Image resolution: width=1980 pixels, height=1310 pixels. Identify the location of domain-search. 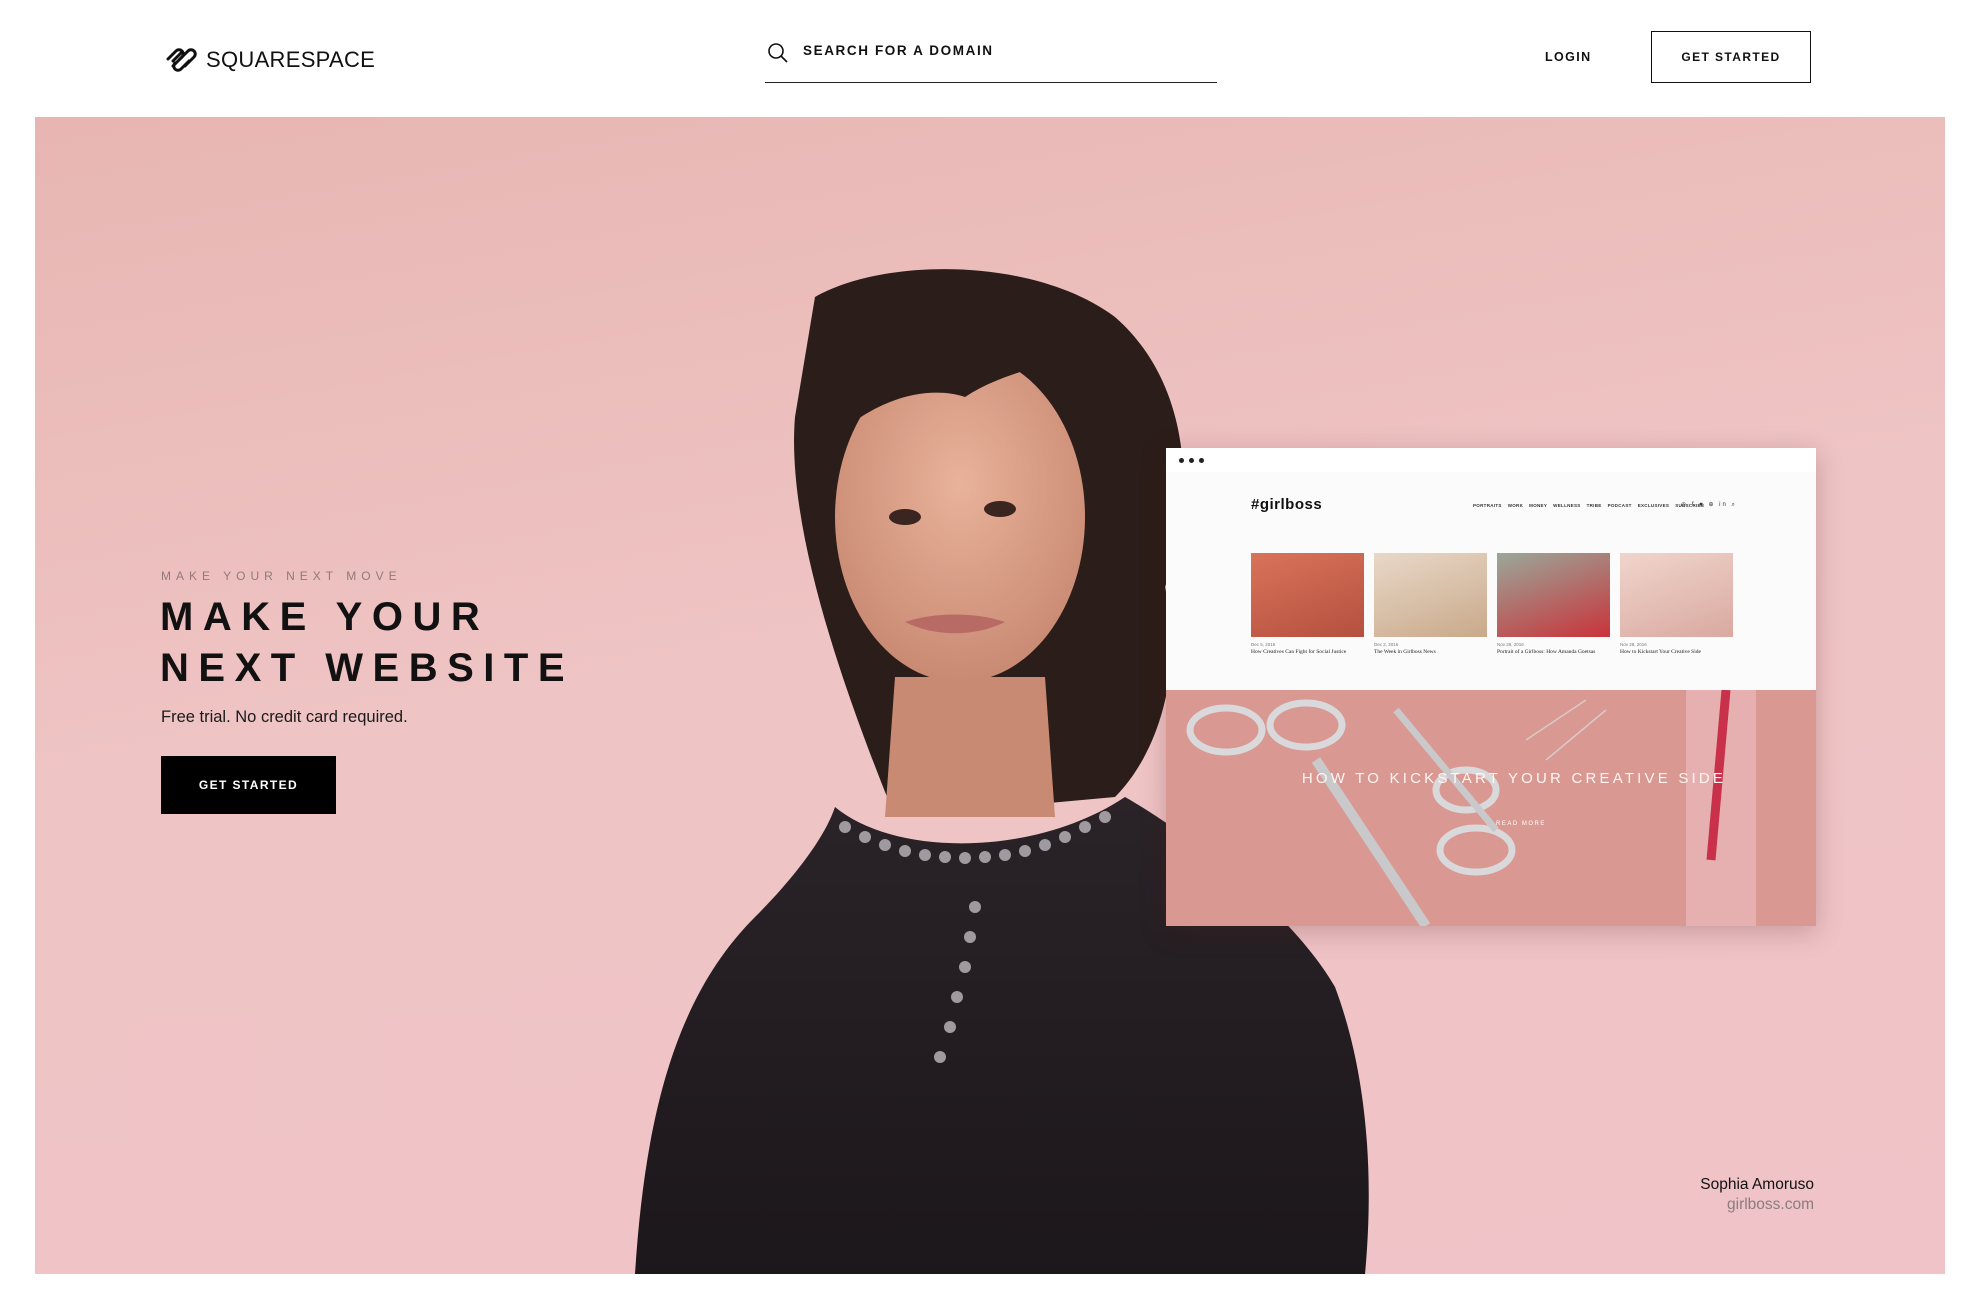
(991, 60).